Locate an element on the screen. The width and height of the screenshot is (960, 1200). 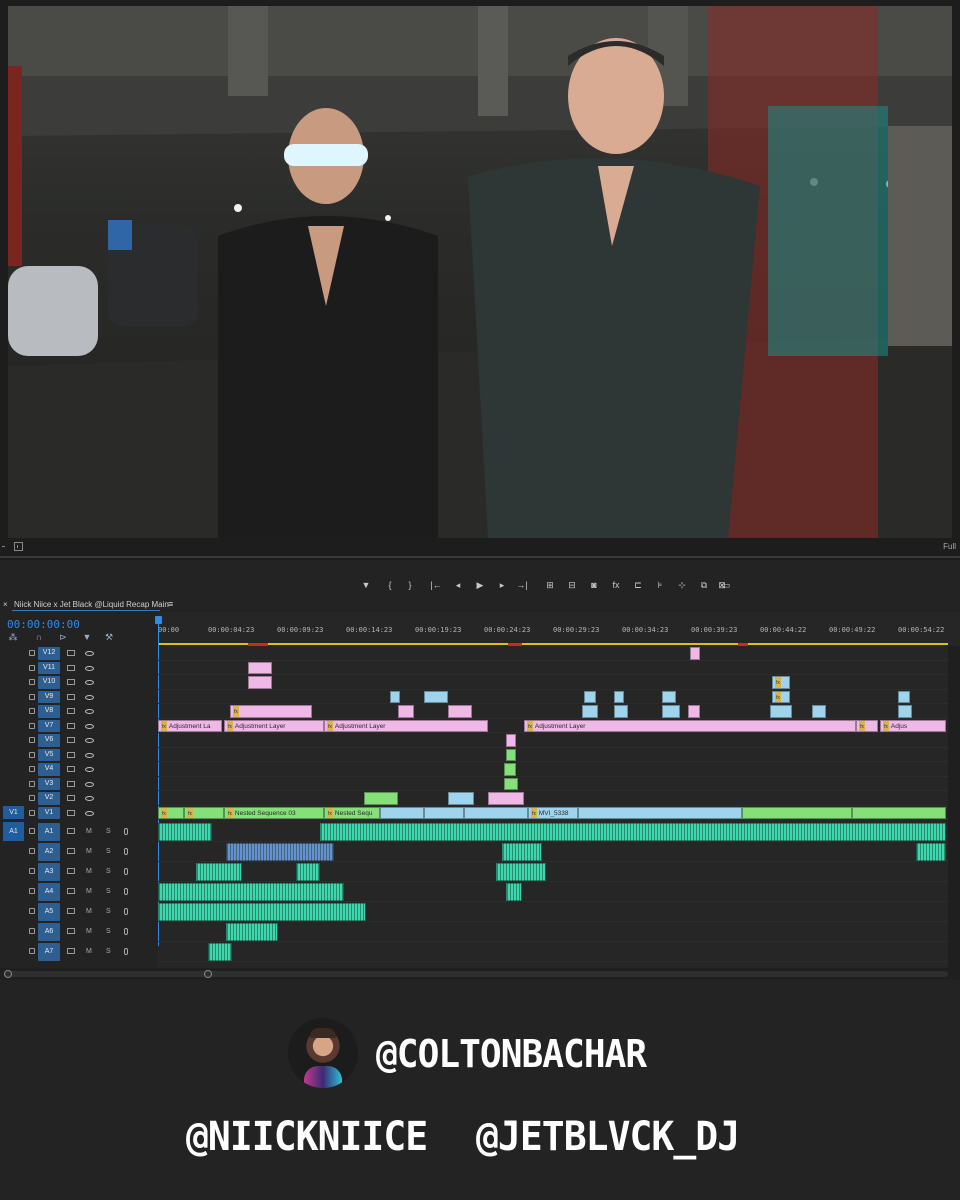
work-area-bar is located at coordinates (553, 644).